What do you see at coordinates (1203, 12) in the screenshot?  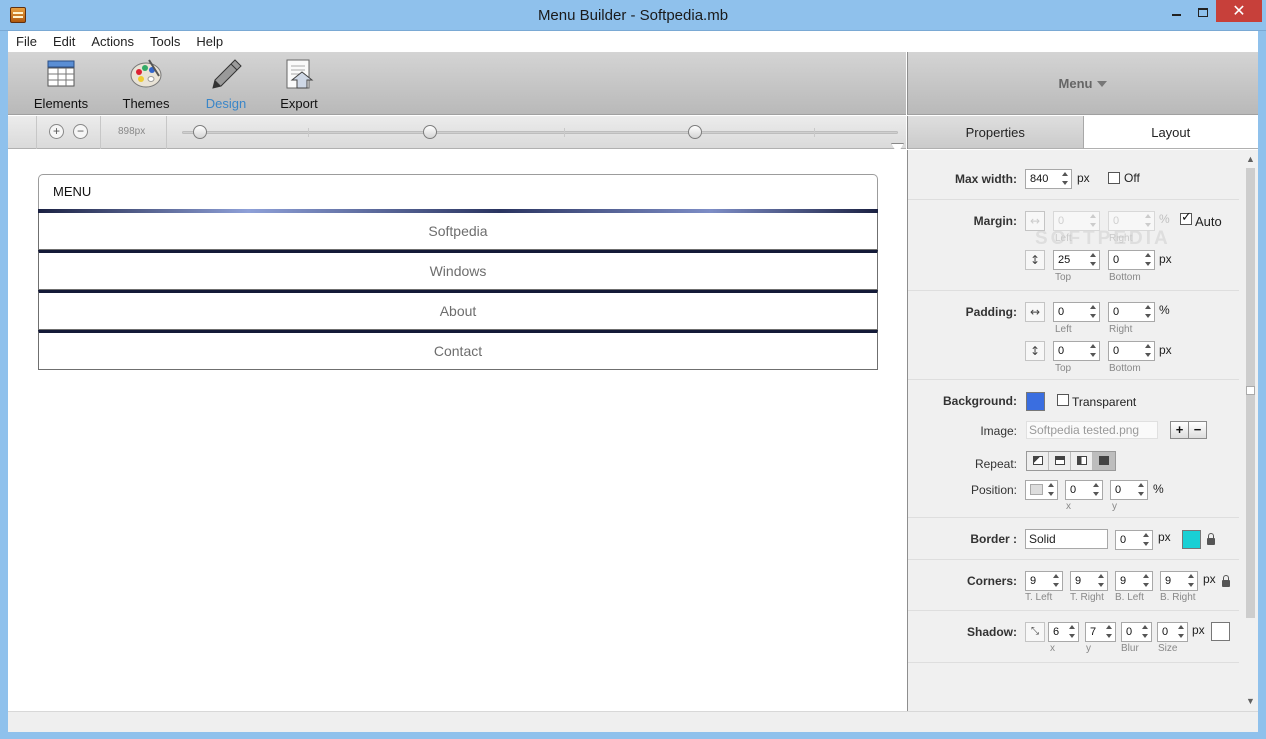 I see `maximize-button` at bounding box center [1203, 12].